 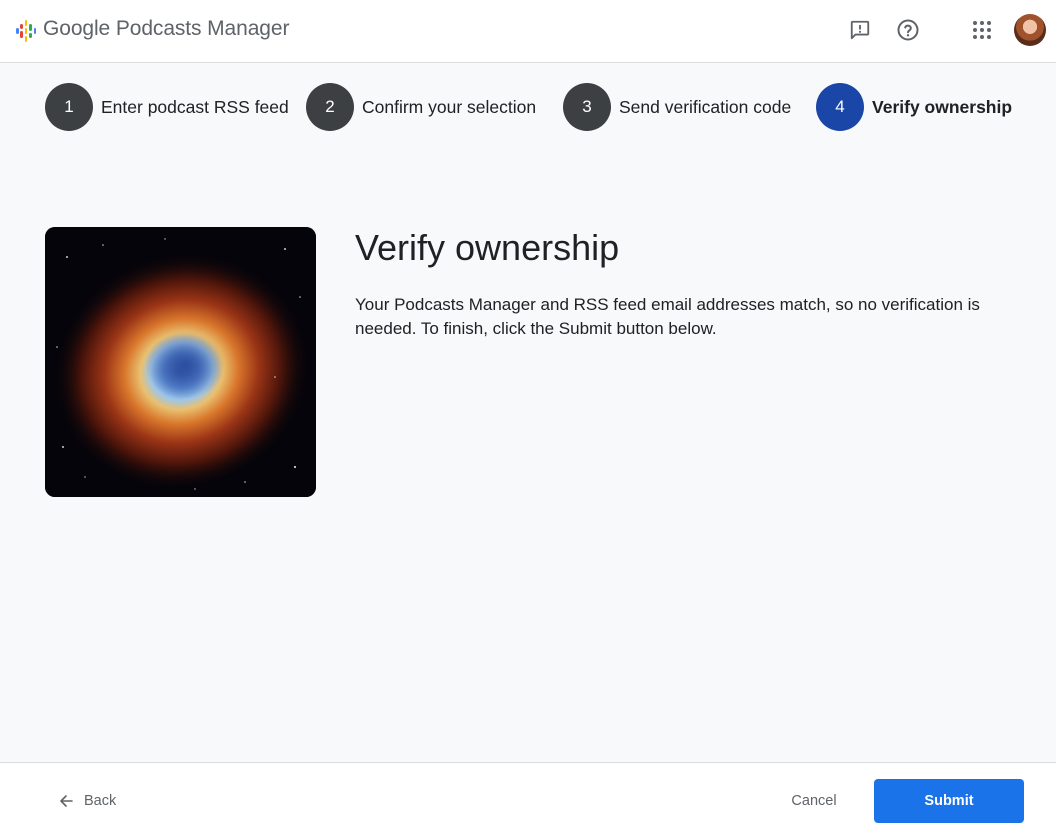 What do you see at coordinates (705, 106) in the screenshot?
I see `step-label: Send verification code` at bounding box center [705, 106].